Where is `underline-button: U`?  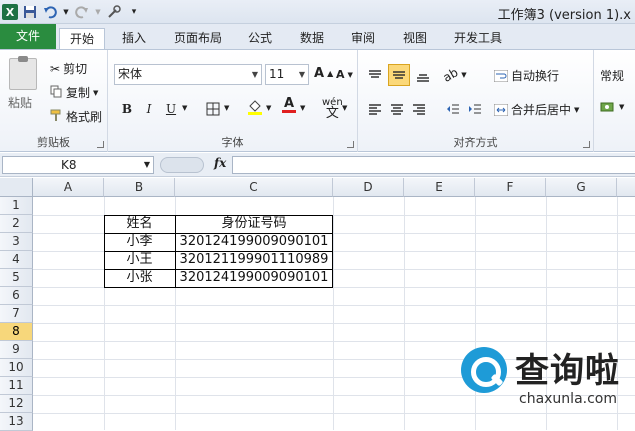
underline-button: U is located at coordinates (171, 109).